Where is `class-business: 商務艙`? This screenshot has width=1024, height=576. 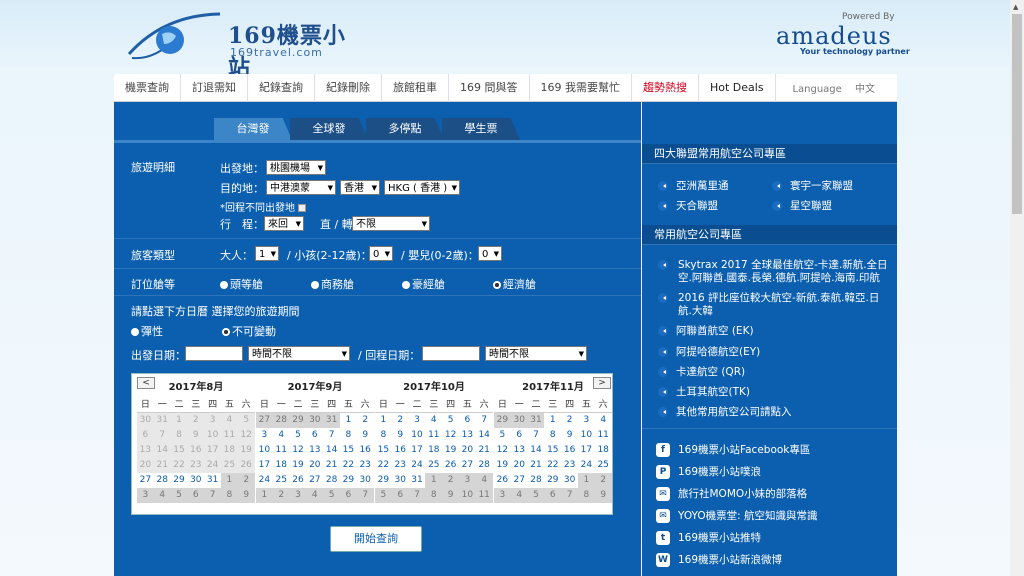 class-business: 商務艙 is located at coordinates (332, 284).